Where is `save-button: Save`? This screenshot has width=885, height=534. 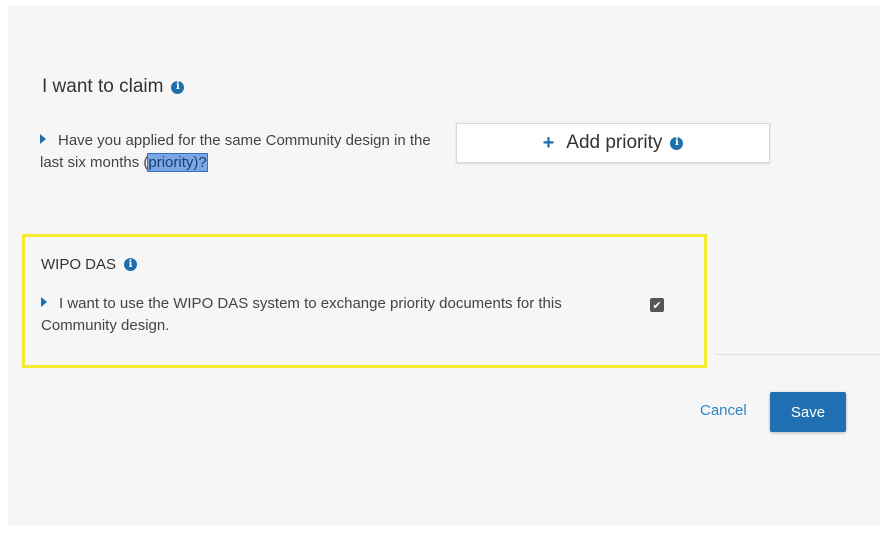
save-button: Save is located at coordinates (808, 412).